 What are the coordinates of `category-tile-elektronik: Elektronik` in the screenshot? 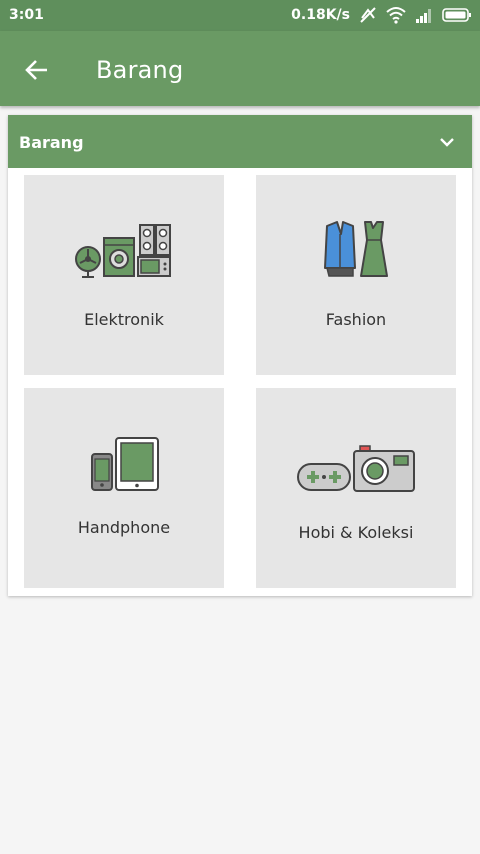 It's located at (124, 275).